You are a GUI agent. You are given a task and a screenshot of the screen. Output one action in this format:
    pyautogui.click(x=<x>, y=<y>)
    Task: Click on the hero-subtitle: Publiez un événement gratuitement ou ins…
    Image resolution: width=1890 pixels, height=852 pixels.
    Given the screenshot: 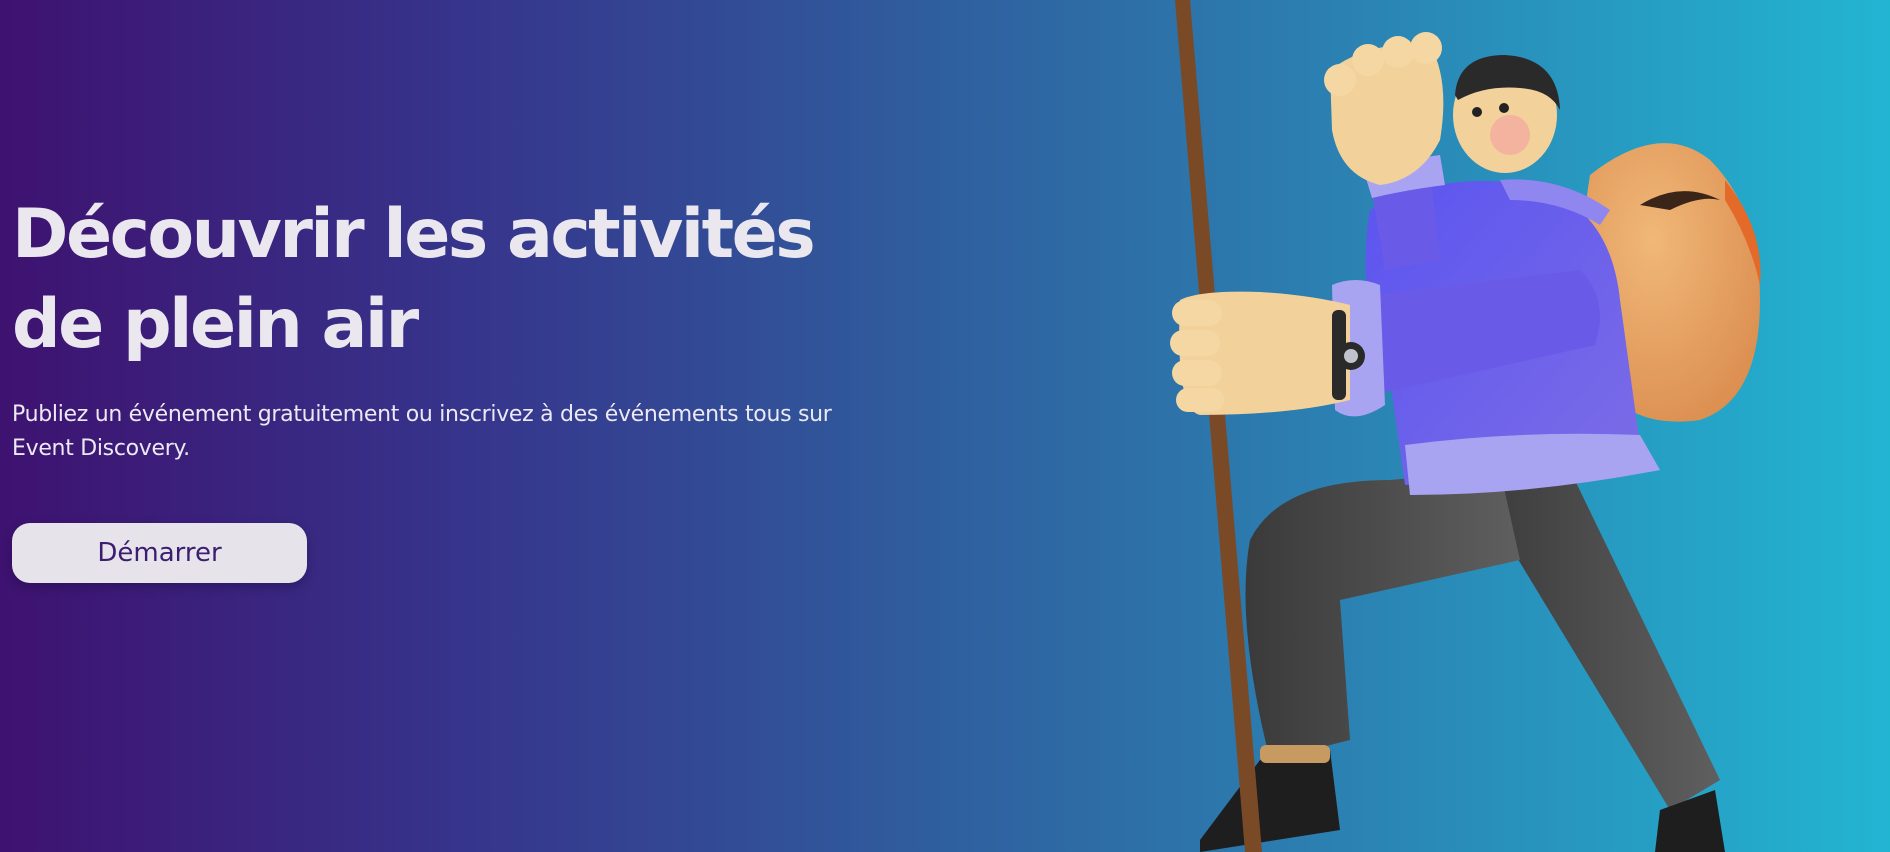 What is the action you would take?
    pyautogui.click(x=422, y=431)
    